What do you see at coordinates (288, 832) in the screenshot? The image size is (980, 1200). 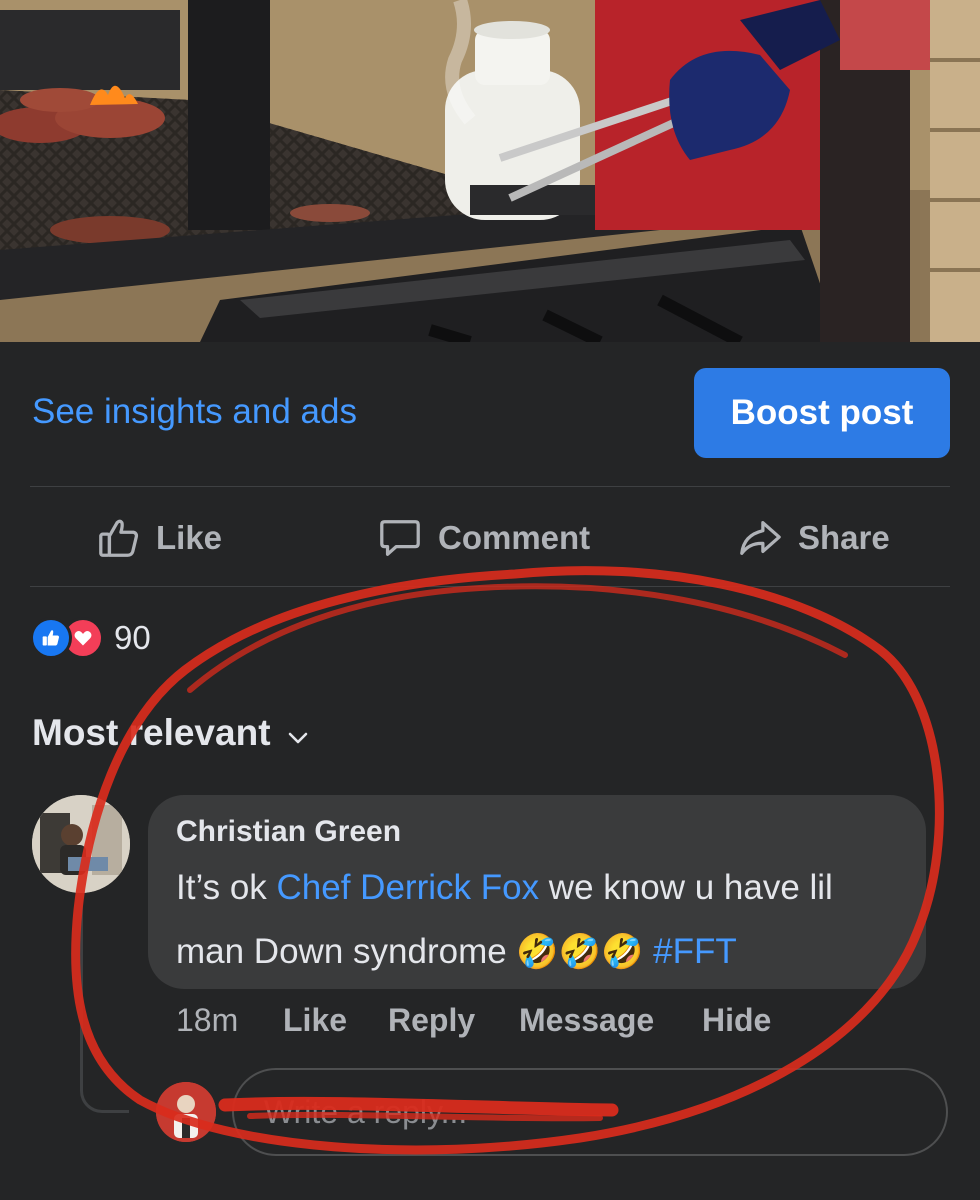 I see `comment-author: Christian Green` at bounding box center [288, 832].